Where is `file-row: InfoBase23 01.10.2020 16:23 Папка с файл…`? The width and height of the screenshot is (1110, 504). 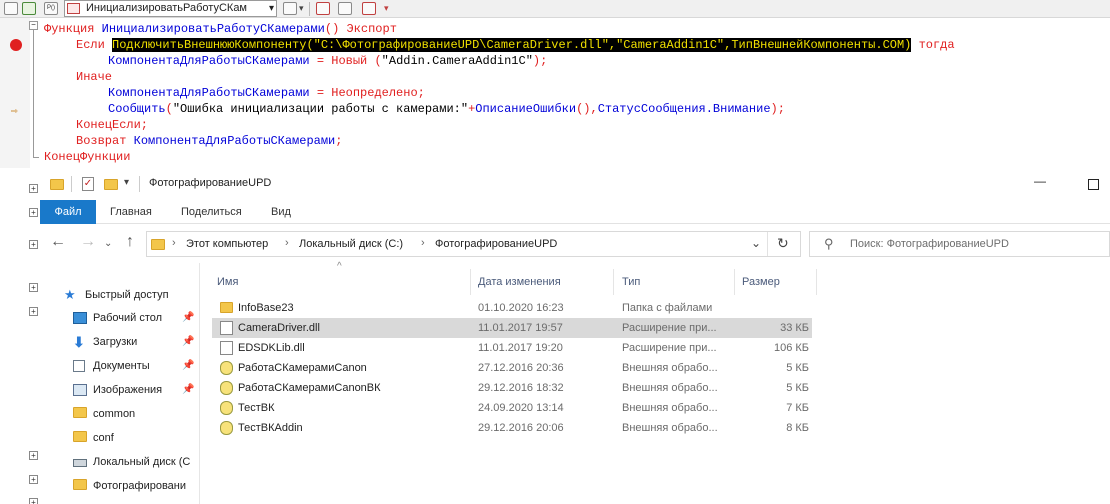 file-row: InfoBase23 01.10.2020 16:23 Папка с файл… is located at coordinates (512, 308).